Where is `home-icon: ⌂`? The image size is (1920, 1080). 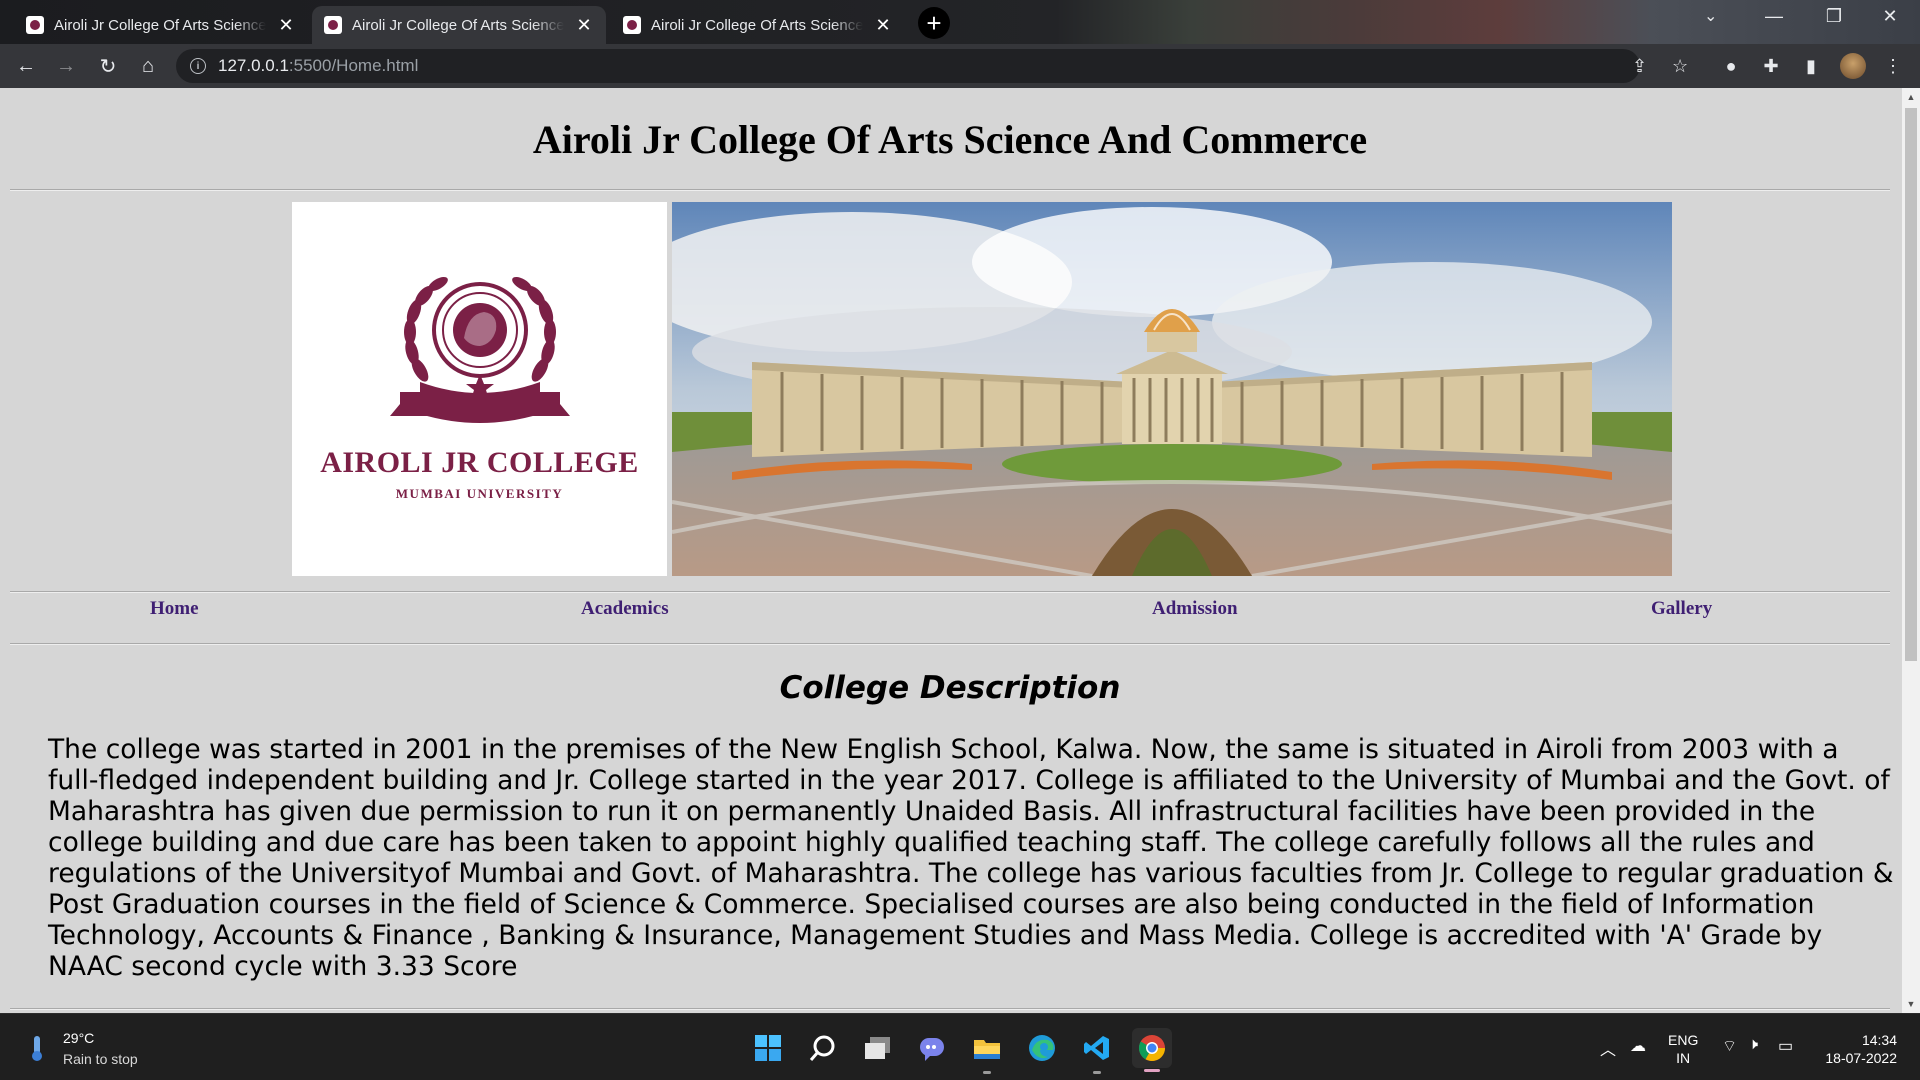
home-icon: ⌂ is located at coordinates (148, 66).